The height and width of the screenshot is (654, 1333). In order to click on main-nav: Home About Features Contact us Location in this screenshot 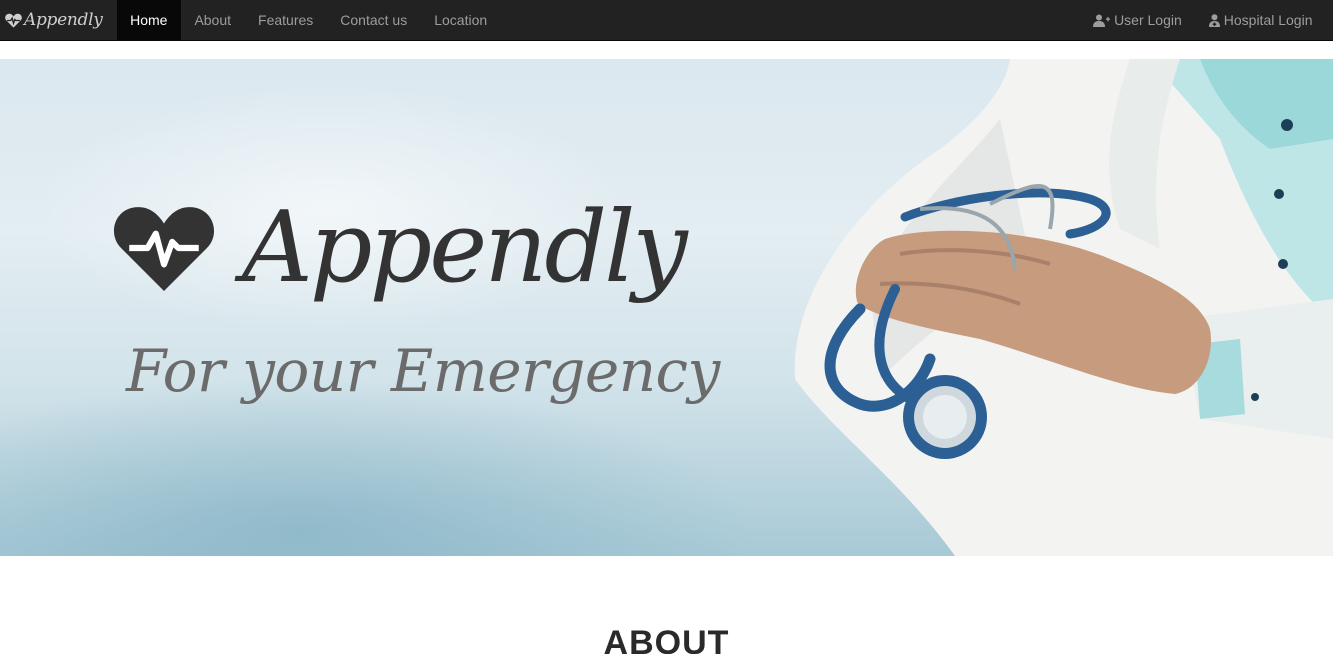, I will do `click(308, 20)`.